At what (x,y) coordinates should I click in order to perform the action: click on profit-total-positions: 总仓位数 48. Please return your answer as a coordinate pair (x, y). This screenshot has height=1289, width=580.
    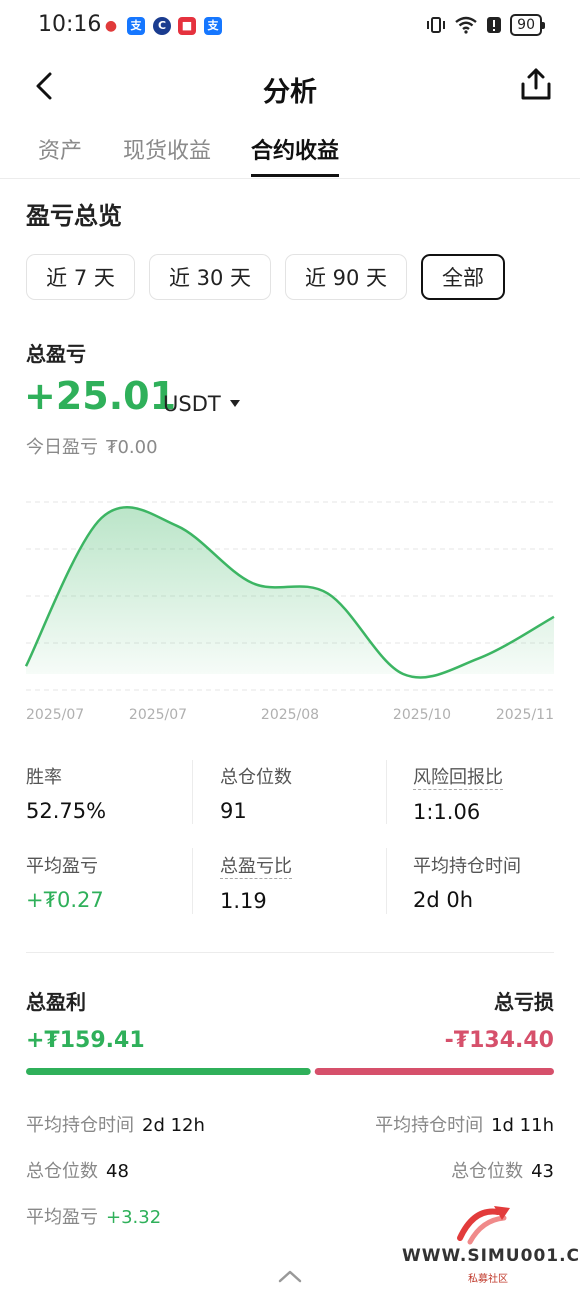
    Looking at the image, I should click on (77, 1170).